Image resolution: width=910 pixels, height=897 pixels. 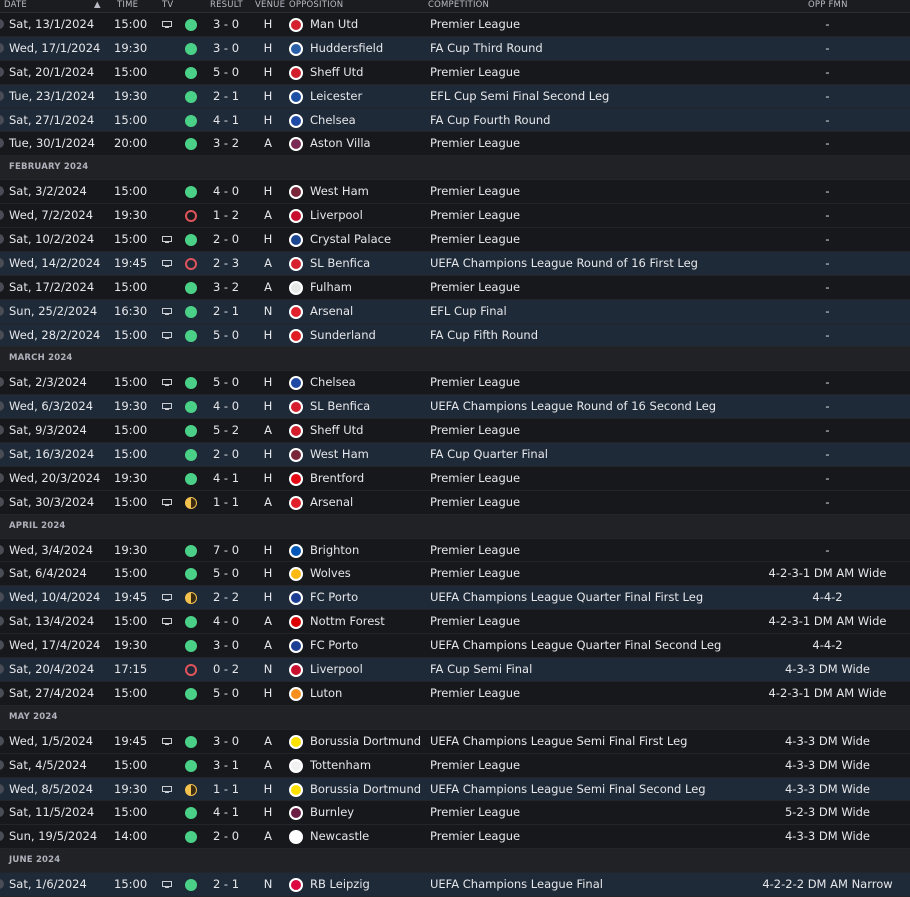 I want to click on opposition-link: Fulham, so click(x=331, y=288).